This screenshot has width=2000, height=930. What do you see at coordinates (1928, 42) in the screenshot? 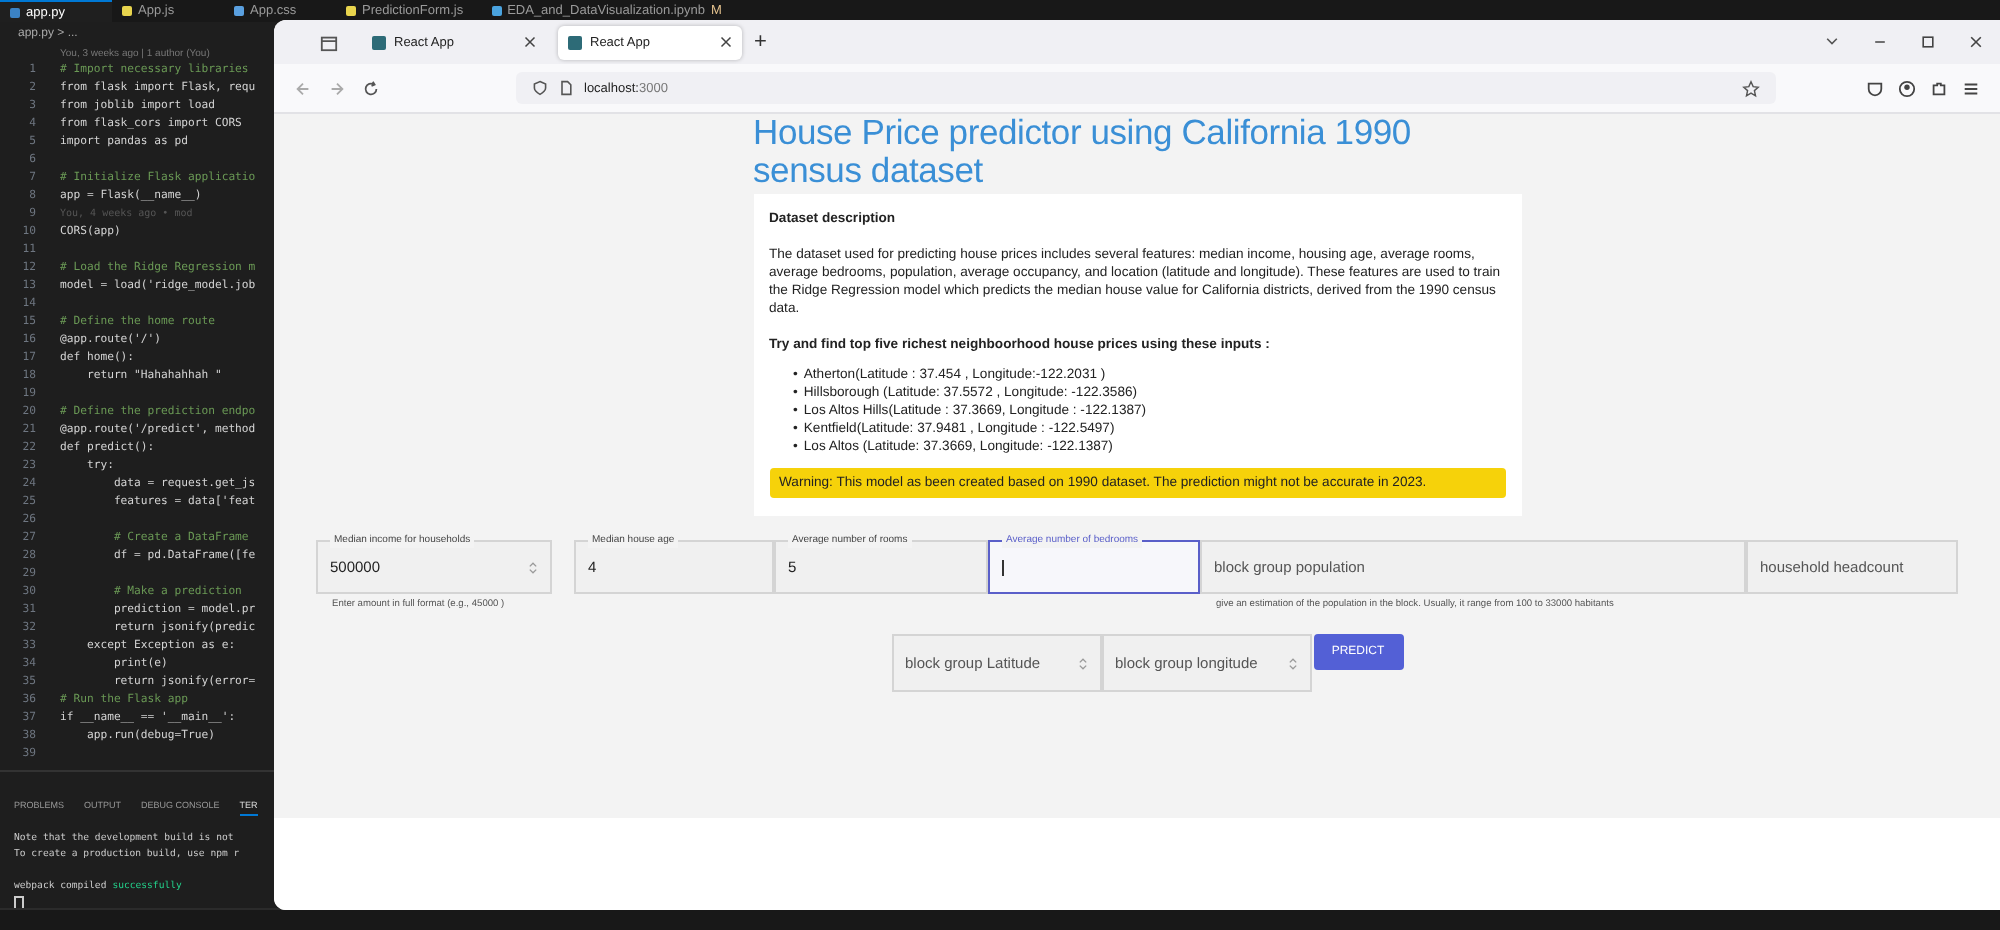
I see `maximize-icon` at bounding box center [1928, 42].